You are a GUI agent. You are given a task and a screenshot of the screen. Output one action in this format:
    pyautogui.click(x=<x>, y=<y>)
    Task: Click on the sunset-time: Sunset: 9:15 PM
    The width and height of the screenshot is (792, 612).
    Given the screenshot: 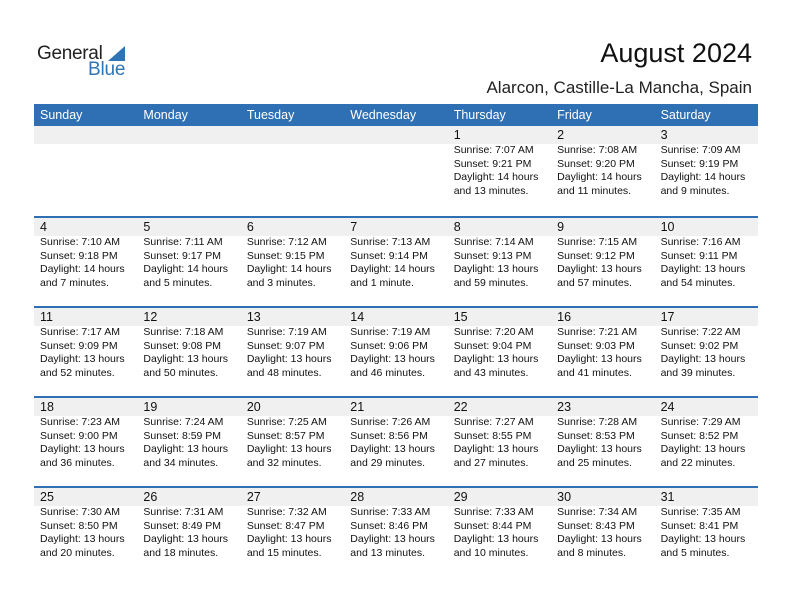 What is the action you would take?
    pyautogui.click(x=285, y=255)
    